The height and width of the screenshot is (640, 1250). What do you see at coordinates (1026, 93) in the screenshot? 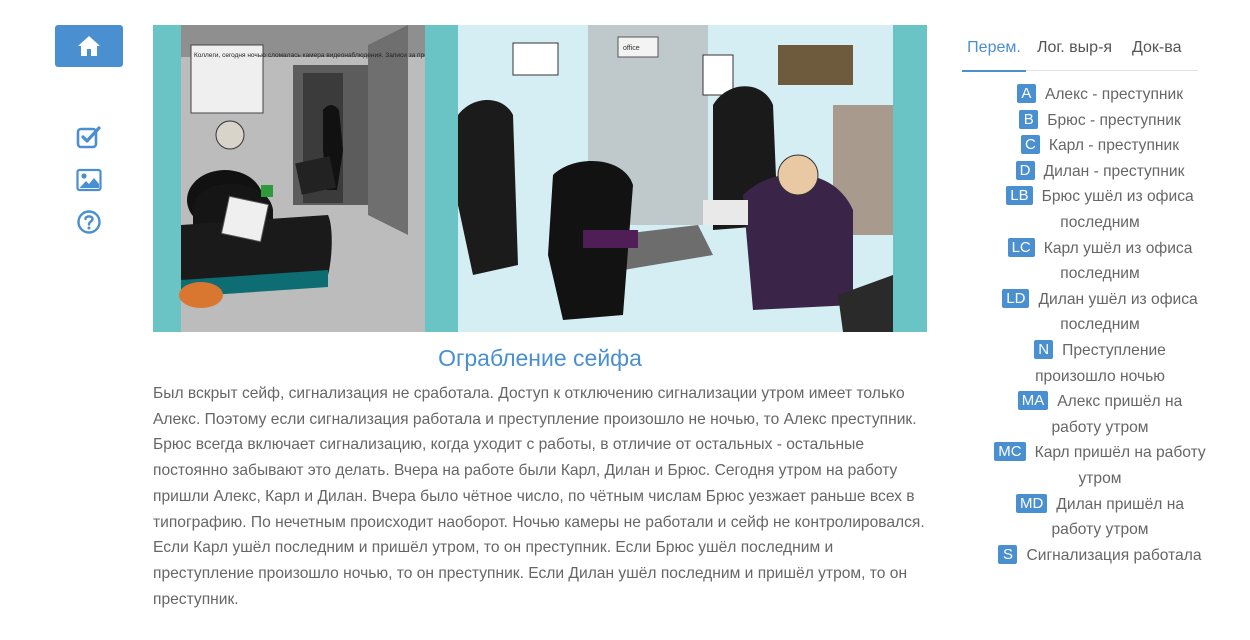
I see `variable-badge: A` at bounding box center [1026, 93].